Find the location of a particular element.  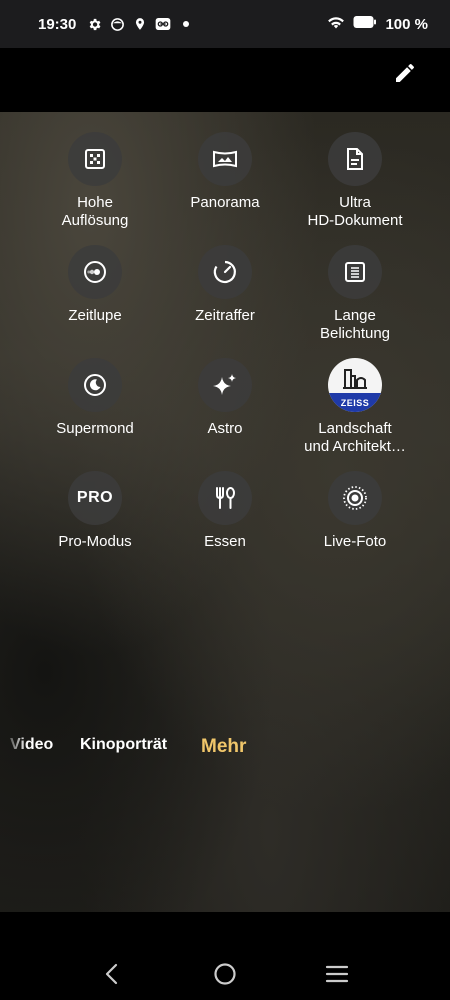

mode-label: Pro-Modus is located at coordinates (95, 541).